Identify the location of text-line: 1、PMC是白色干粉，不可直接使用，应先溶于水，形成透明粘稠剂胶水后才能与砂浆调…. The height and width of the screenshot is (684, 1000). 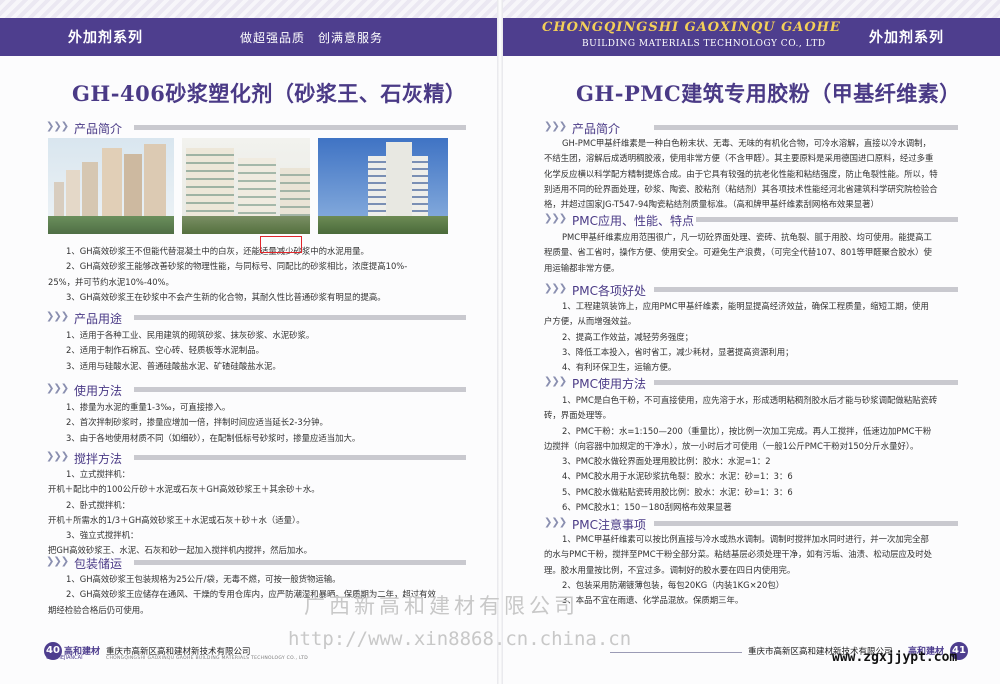
(750, 400).